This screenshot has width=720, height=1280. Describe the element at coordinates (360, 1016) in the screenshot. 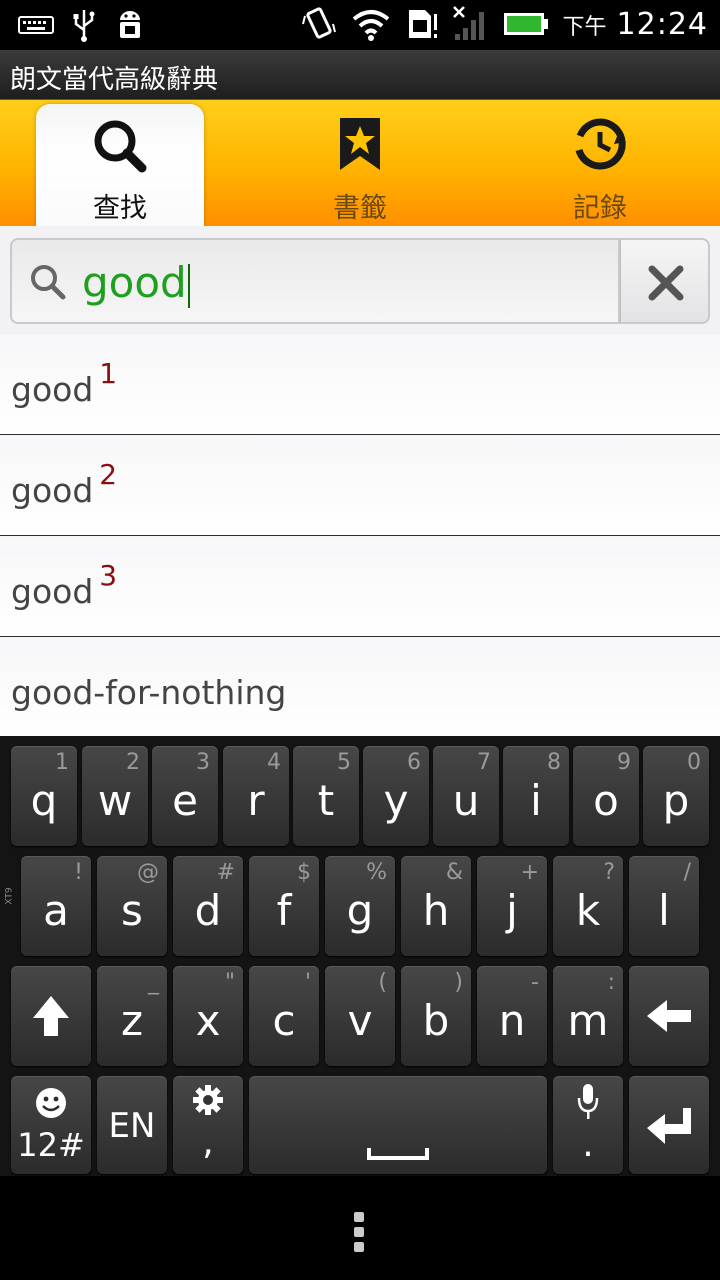

I see `key-v: (v` at that location.